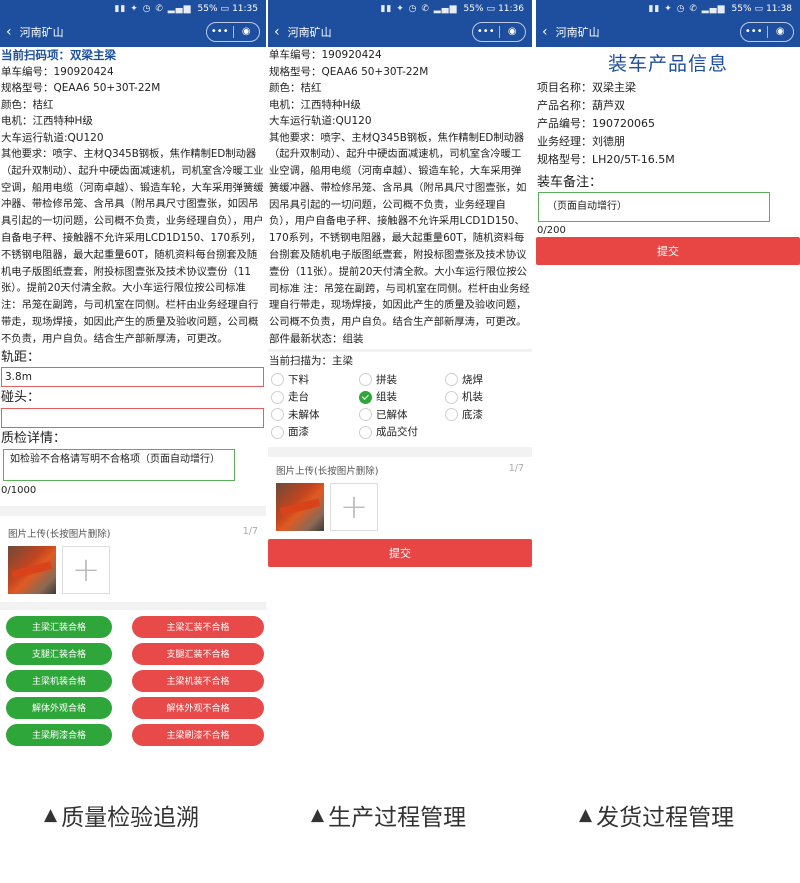  I want to click on info-line: 项目名称：双梁主梁, so click(586, 87).